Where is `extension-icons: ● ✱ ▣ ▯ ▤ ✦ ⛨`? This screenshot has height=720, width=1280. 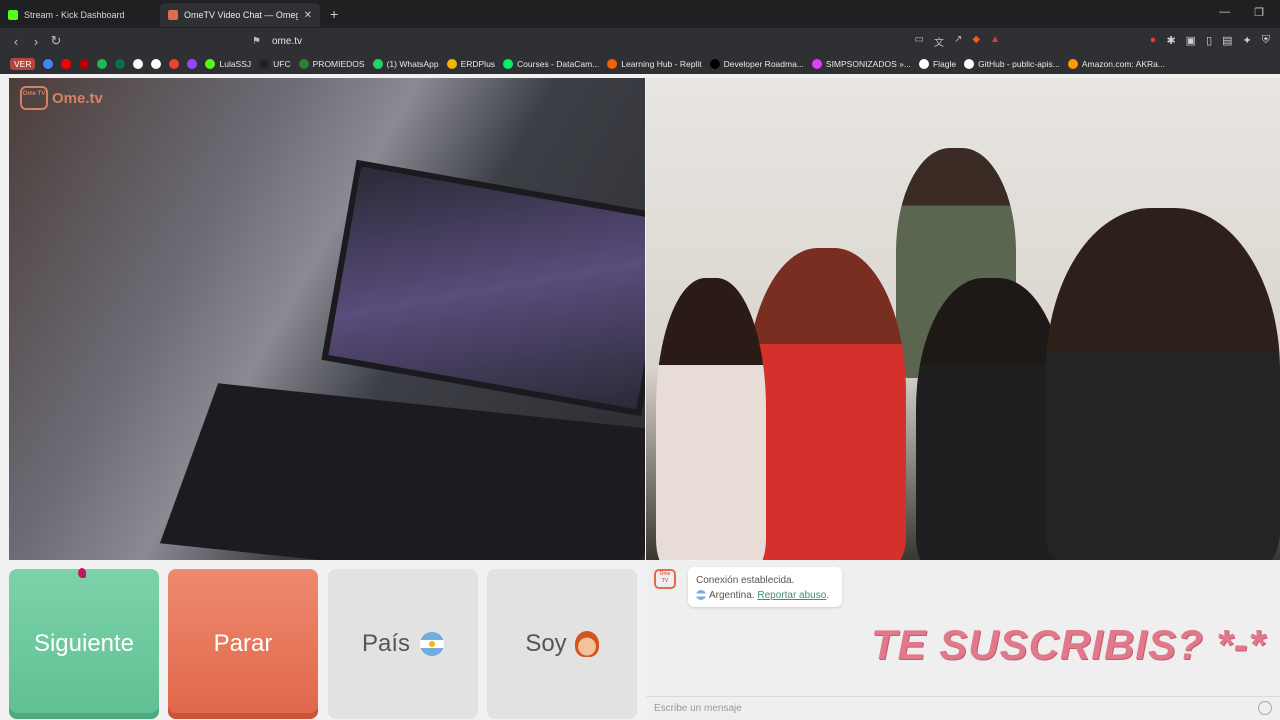 extension-icons: ● ✱ ▣ ▯ ▤ ✦ ⛨ is located at coordinates (1210, 40).